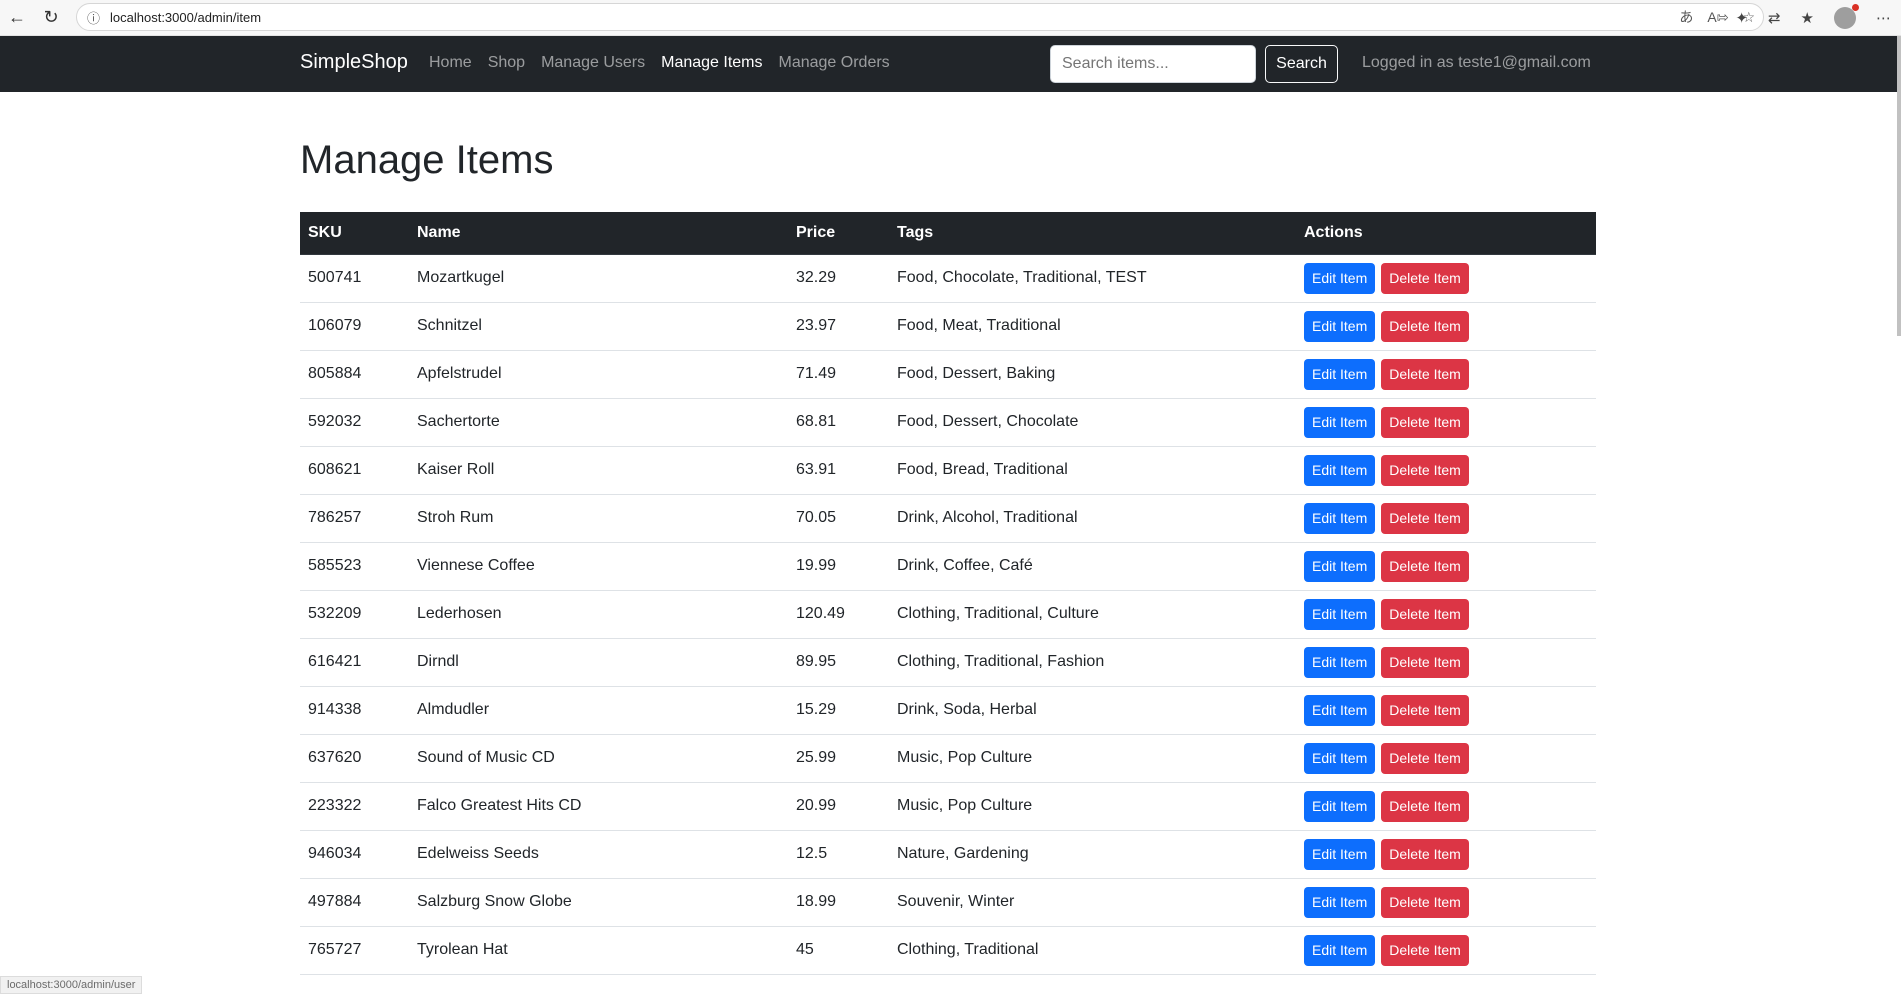  I want to click on sku-cell: 500741, so click(354, 278).